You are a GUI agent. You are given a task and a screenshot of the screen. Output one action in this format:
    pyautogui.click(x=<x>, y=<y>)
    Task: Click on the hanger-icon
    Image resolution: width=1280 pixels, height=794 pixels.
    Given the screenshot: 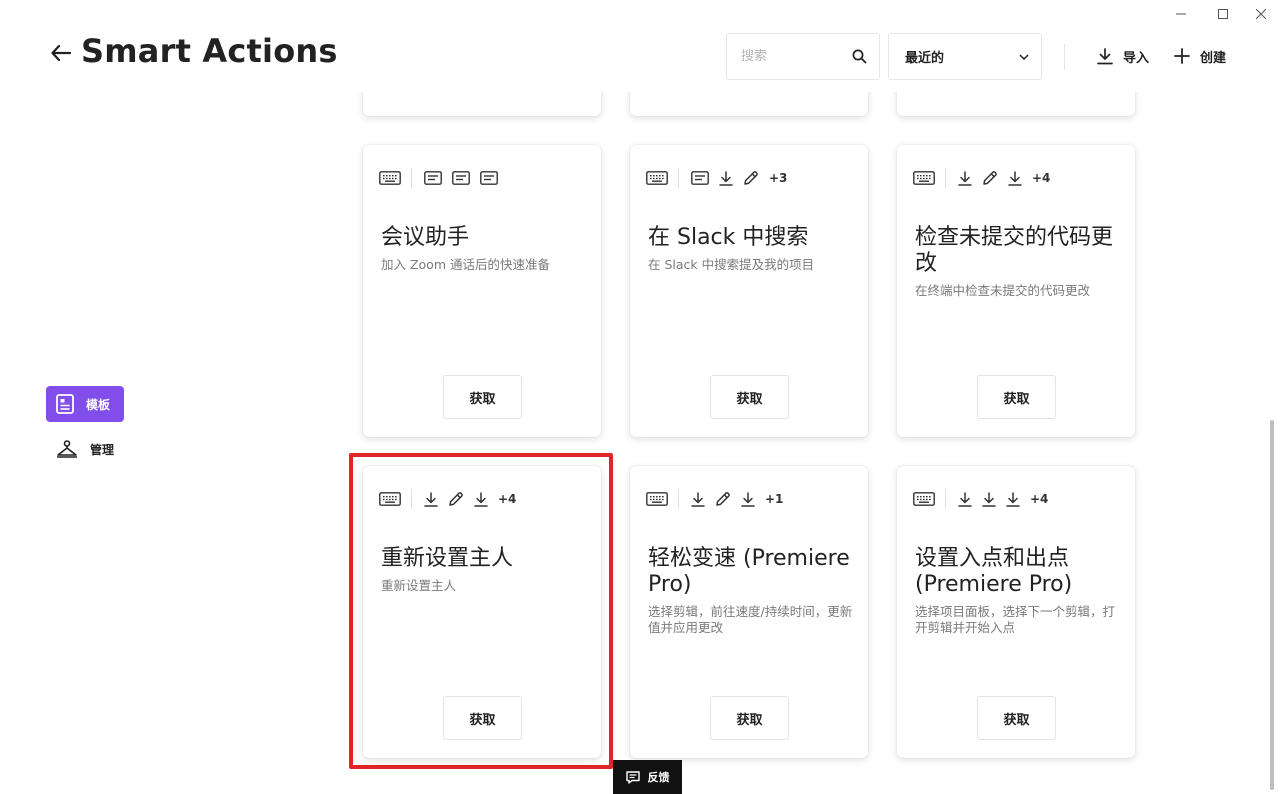 What is the action you would take?
    pyautogui.click(x=67, y=449)
    